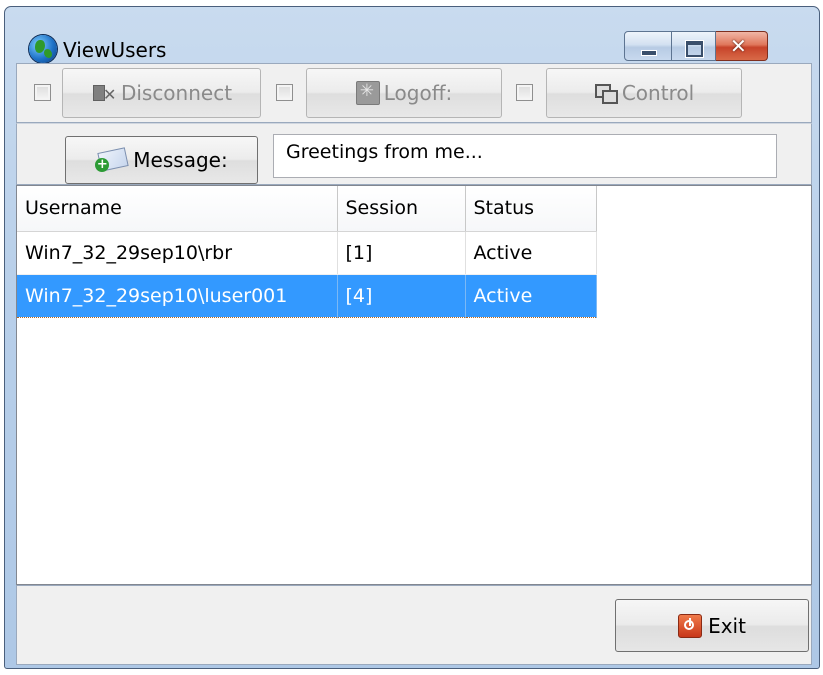 The width and height of the screenshot is (823, 675). I want to click on message-button: + Message:, so click(161, 160).